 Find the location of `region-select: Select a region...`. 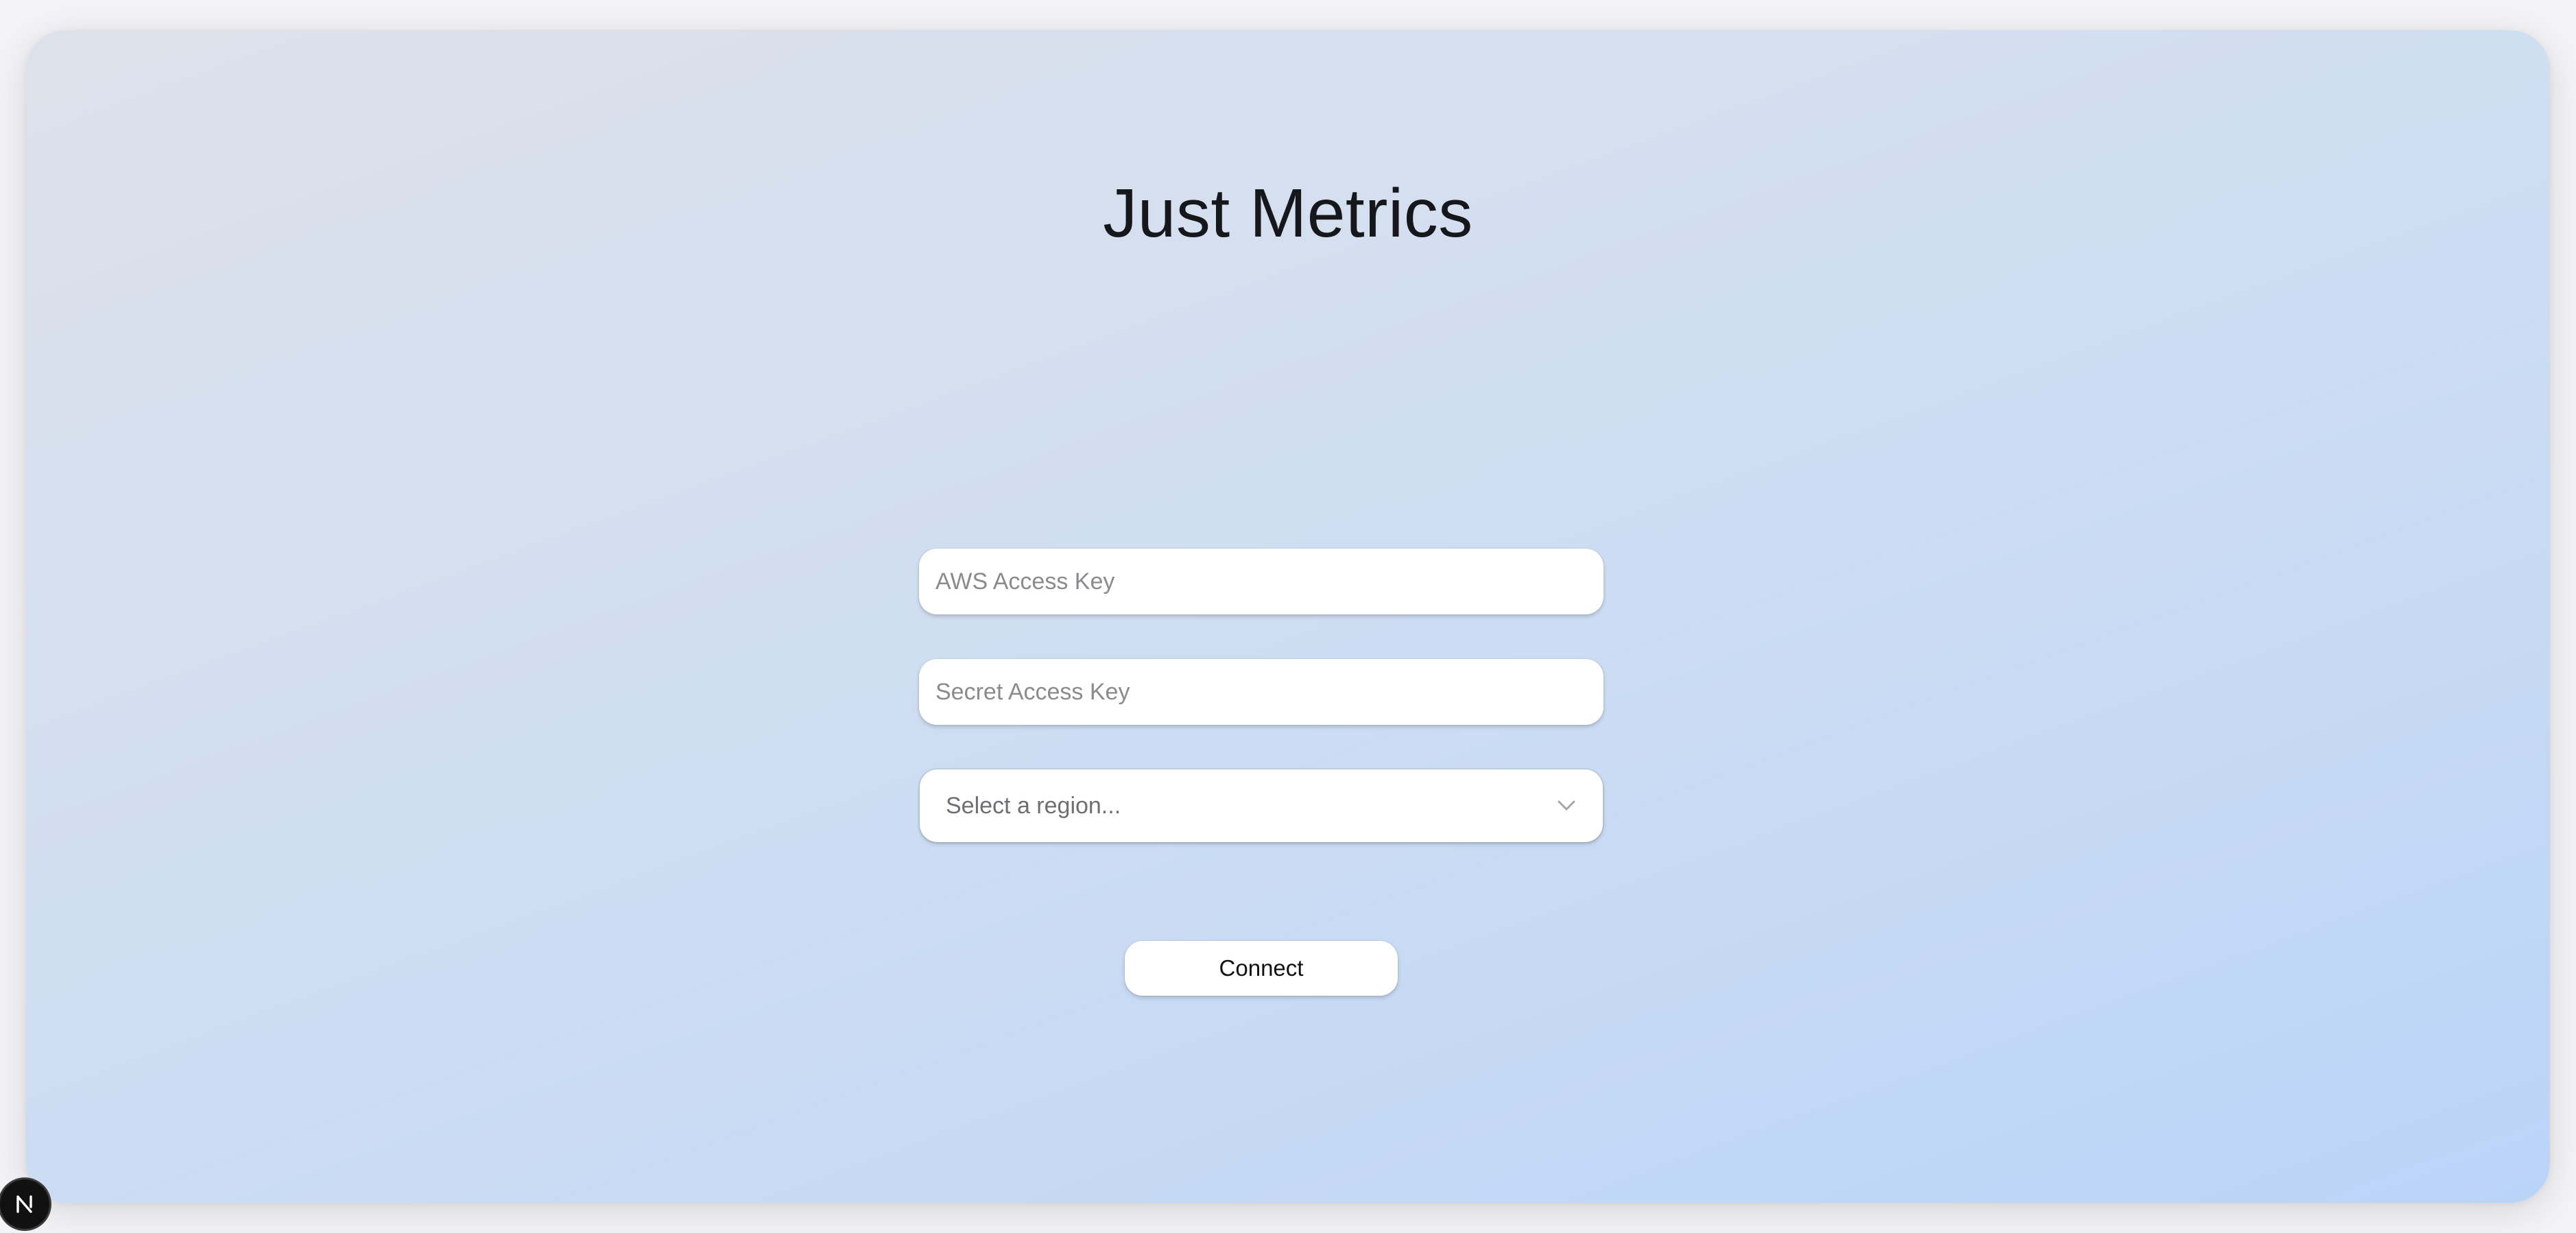

region-select: Select a region... is located at coordinates (1261, 806).